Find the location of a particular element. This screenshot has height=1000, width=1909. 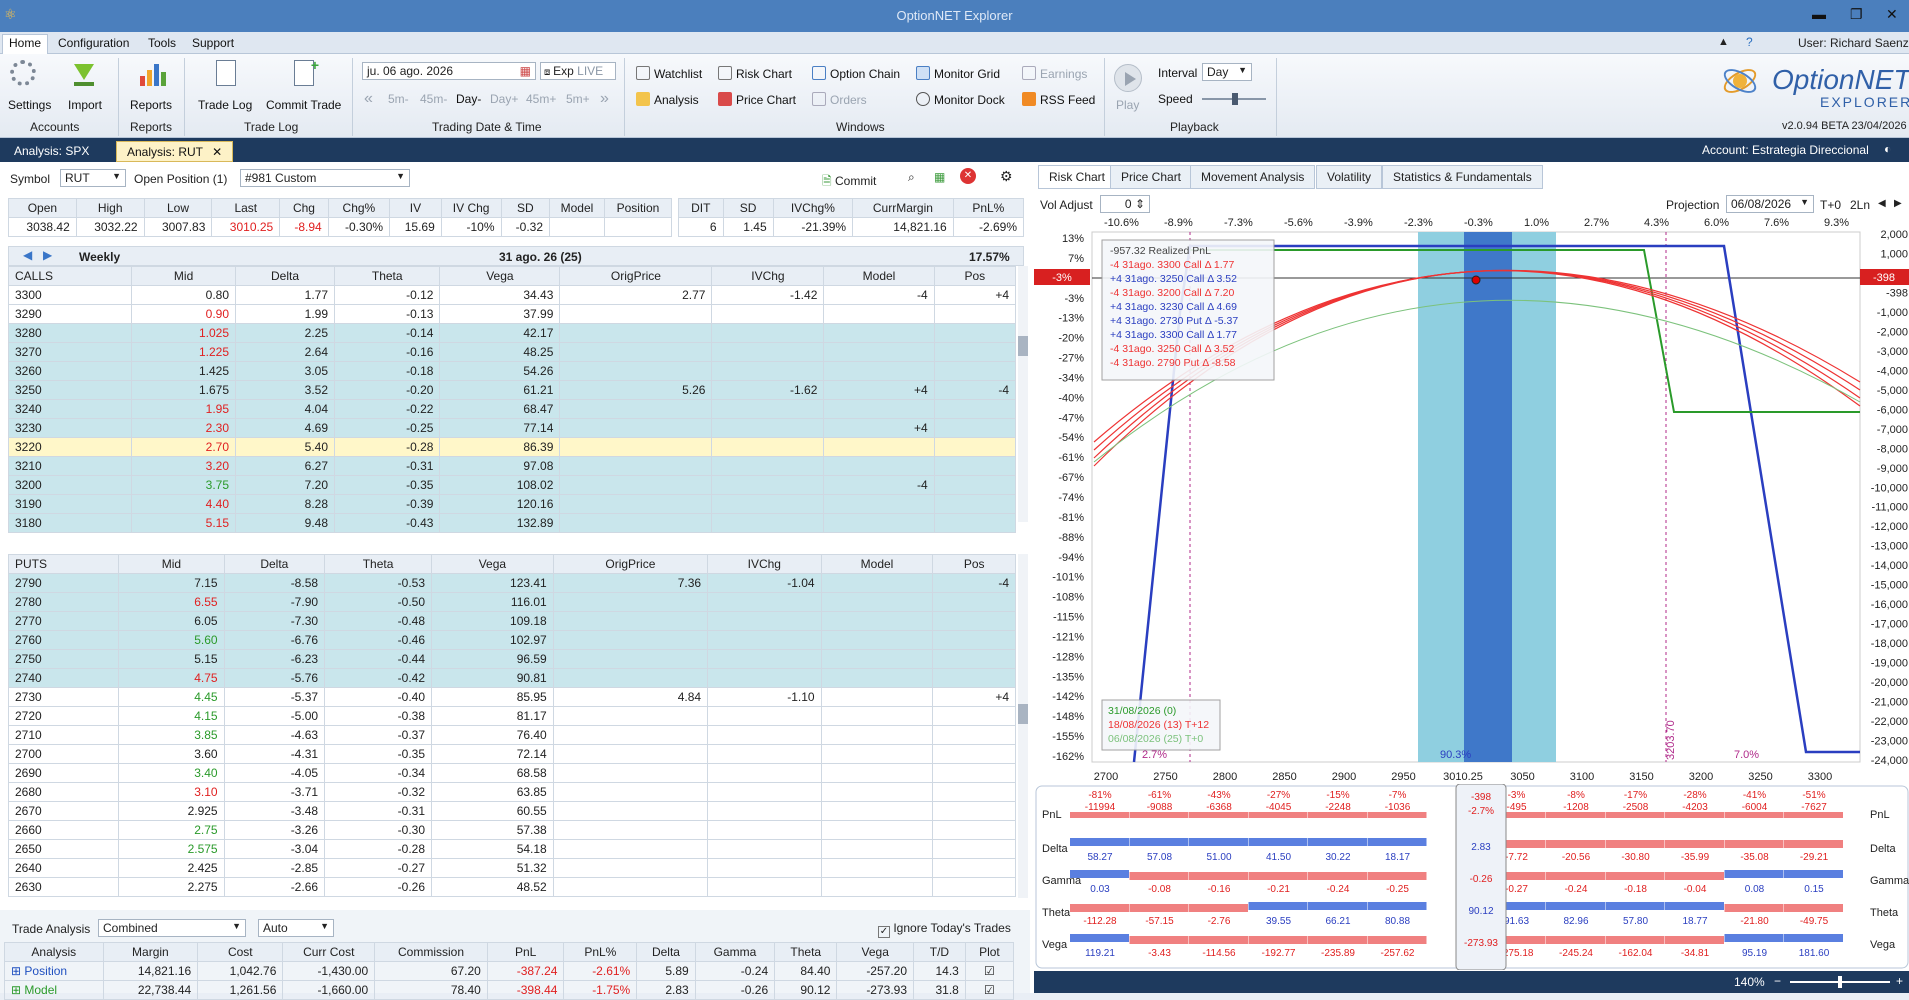

risk-chart-button: Risk Chart is located at coordinates (755, 73).